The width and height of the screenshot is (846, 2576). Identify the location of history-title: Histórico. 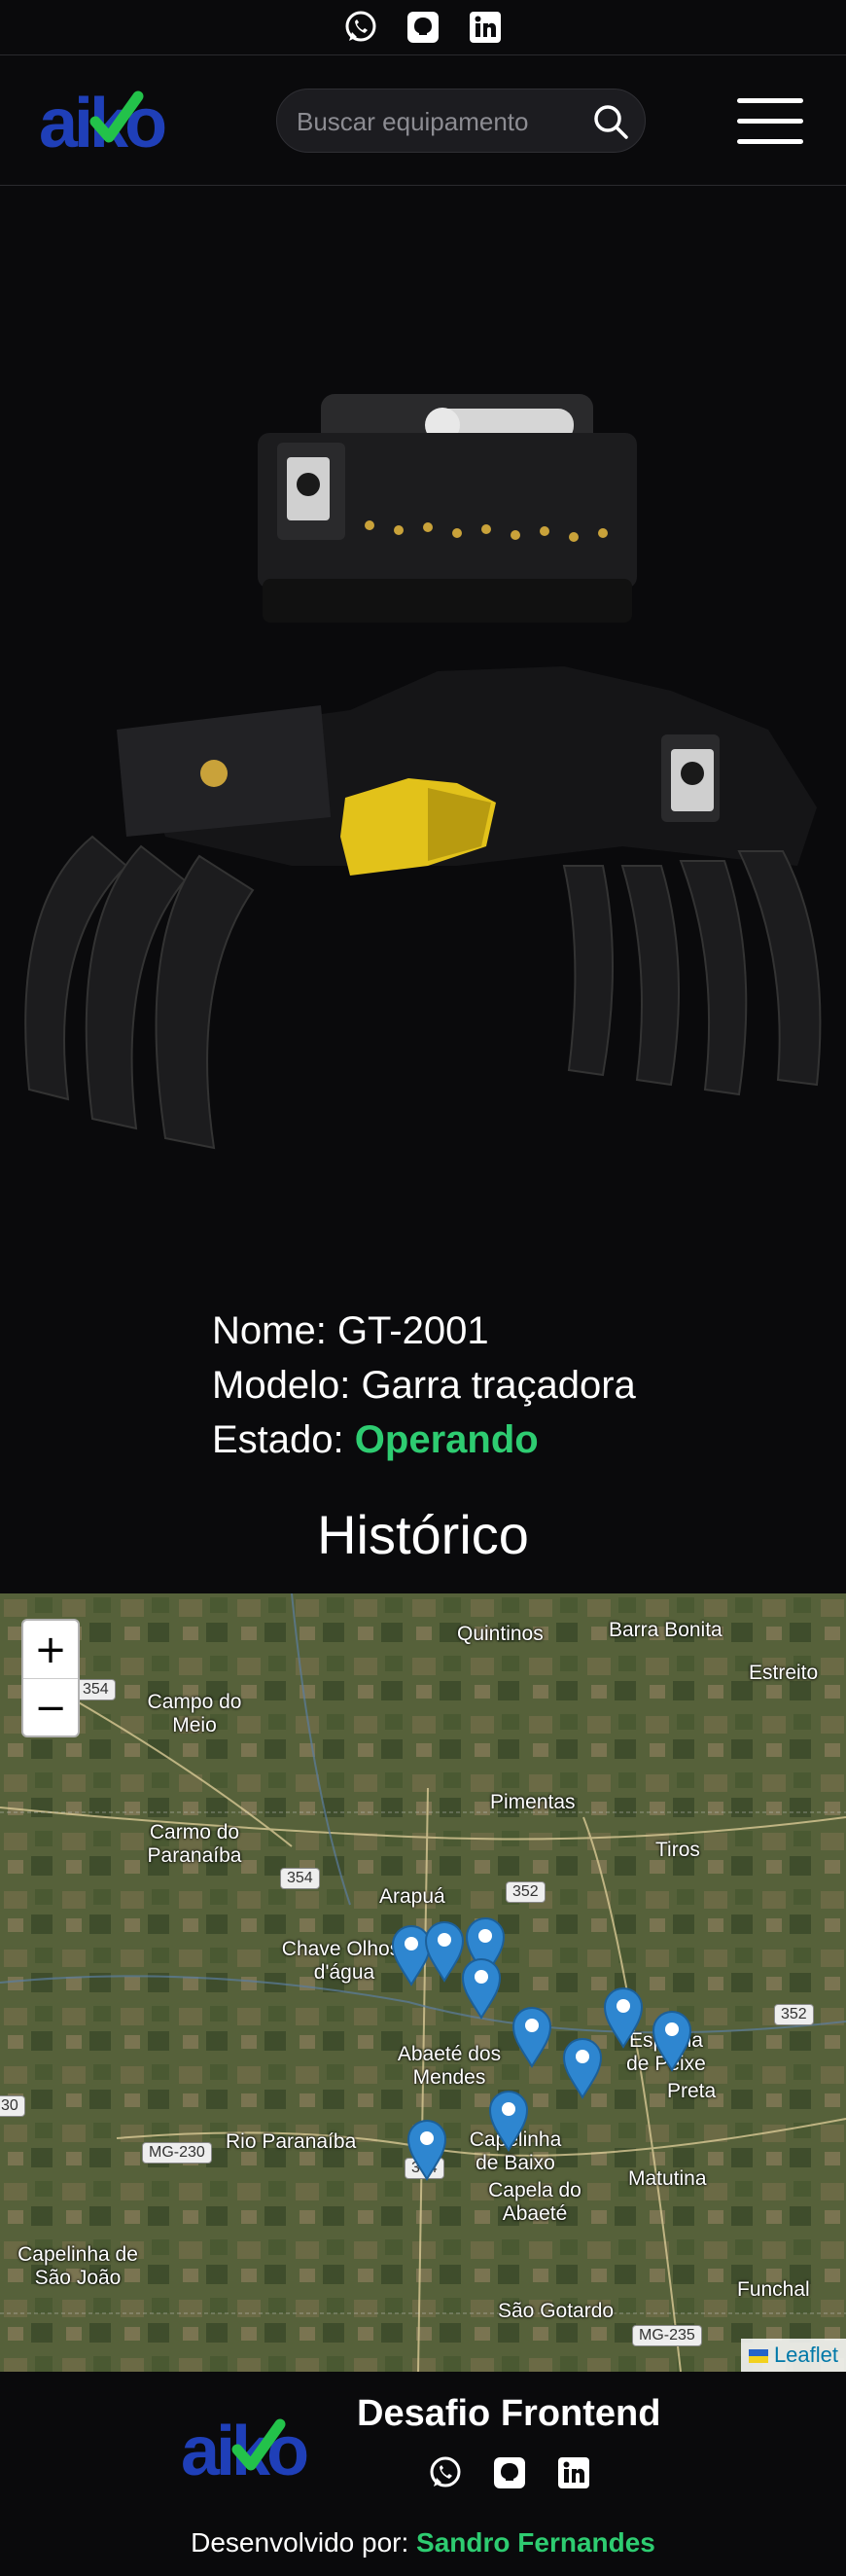
(423, 1534).